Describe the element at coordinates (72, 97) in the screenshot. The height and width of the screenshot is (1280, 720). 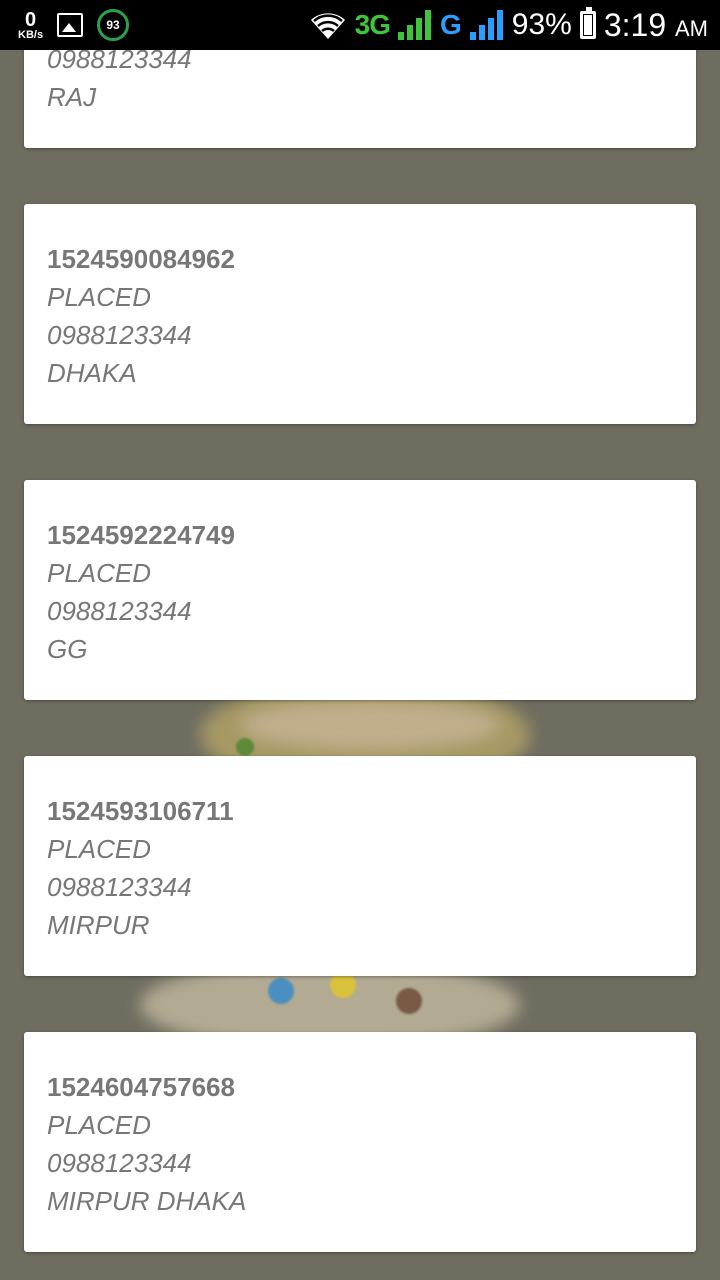
I see `order-address: RAJ` at that location.